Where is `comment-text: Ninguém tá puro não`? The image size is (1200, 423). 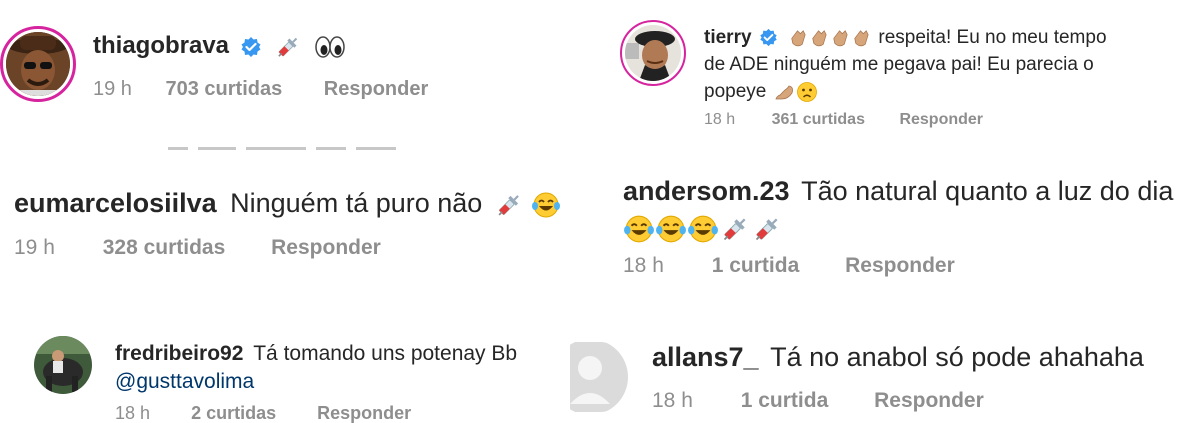
comment-text: Ninguém tá puro não is located at coordinates (356, 203).